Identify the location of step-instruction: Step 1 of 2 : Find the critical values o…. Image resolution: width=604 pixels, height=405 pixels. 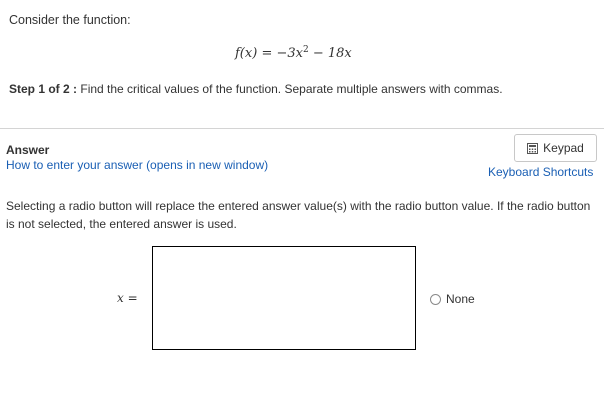
(256, 89).